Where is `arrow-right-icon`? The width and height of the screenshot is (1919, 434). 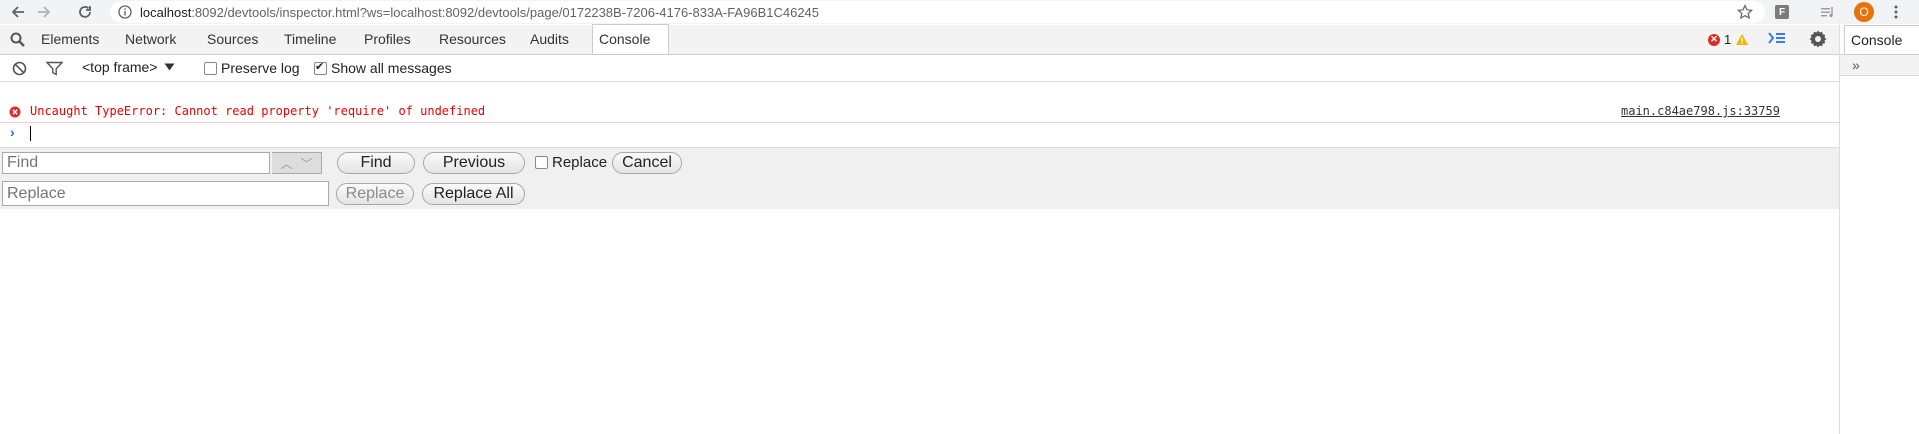 arrow-right-icon is located at coordinates (44, 12).